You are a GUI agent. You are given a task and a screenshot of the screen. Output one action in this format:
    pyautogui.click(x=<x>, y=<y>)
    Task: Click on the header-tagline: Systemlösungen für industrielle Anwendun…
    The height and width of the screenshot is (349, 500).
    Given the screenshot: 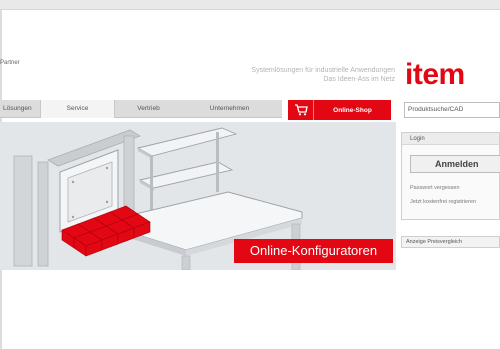 What is the action you would take?
    pyautogui.click(x=300, y=75)
    